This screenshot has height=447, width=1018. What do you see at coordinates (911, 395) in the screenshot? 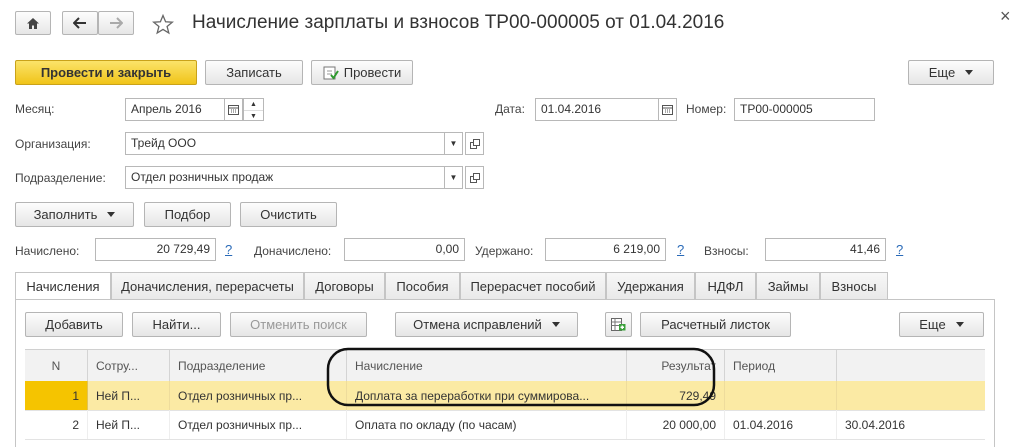
I see `row-period-end` at bounding box center [911, 395].